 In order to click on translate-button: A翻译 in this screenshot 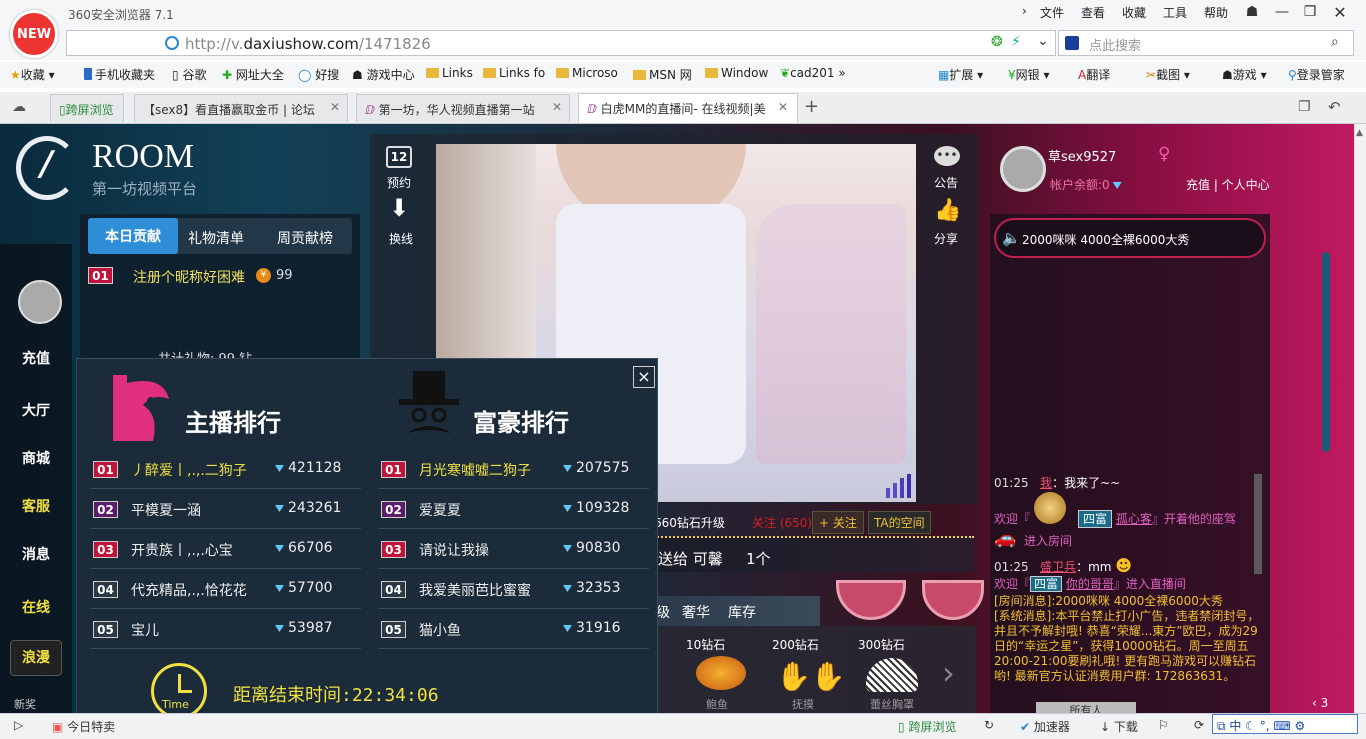, I will do `click(1094, 74)`.